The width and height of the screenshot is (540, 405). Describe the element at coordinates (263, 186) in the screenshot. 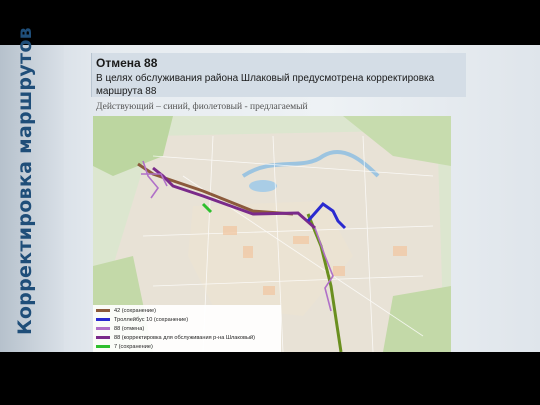

I see `lake` at that location.